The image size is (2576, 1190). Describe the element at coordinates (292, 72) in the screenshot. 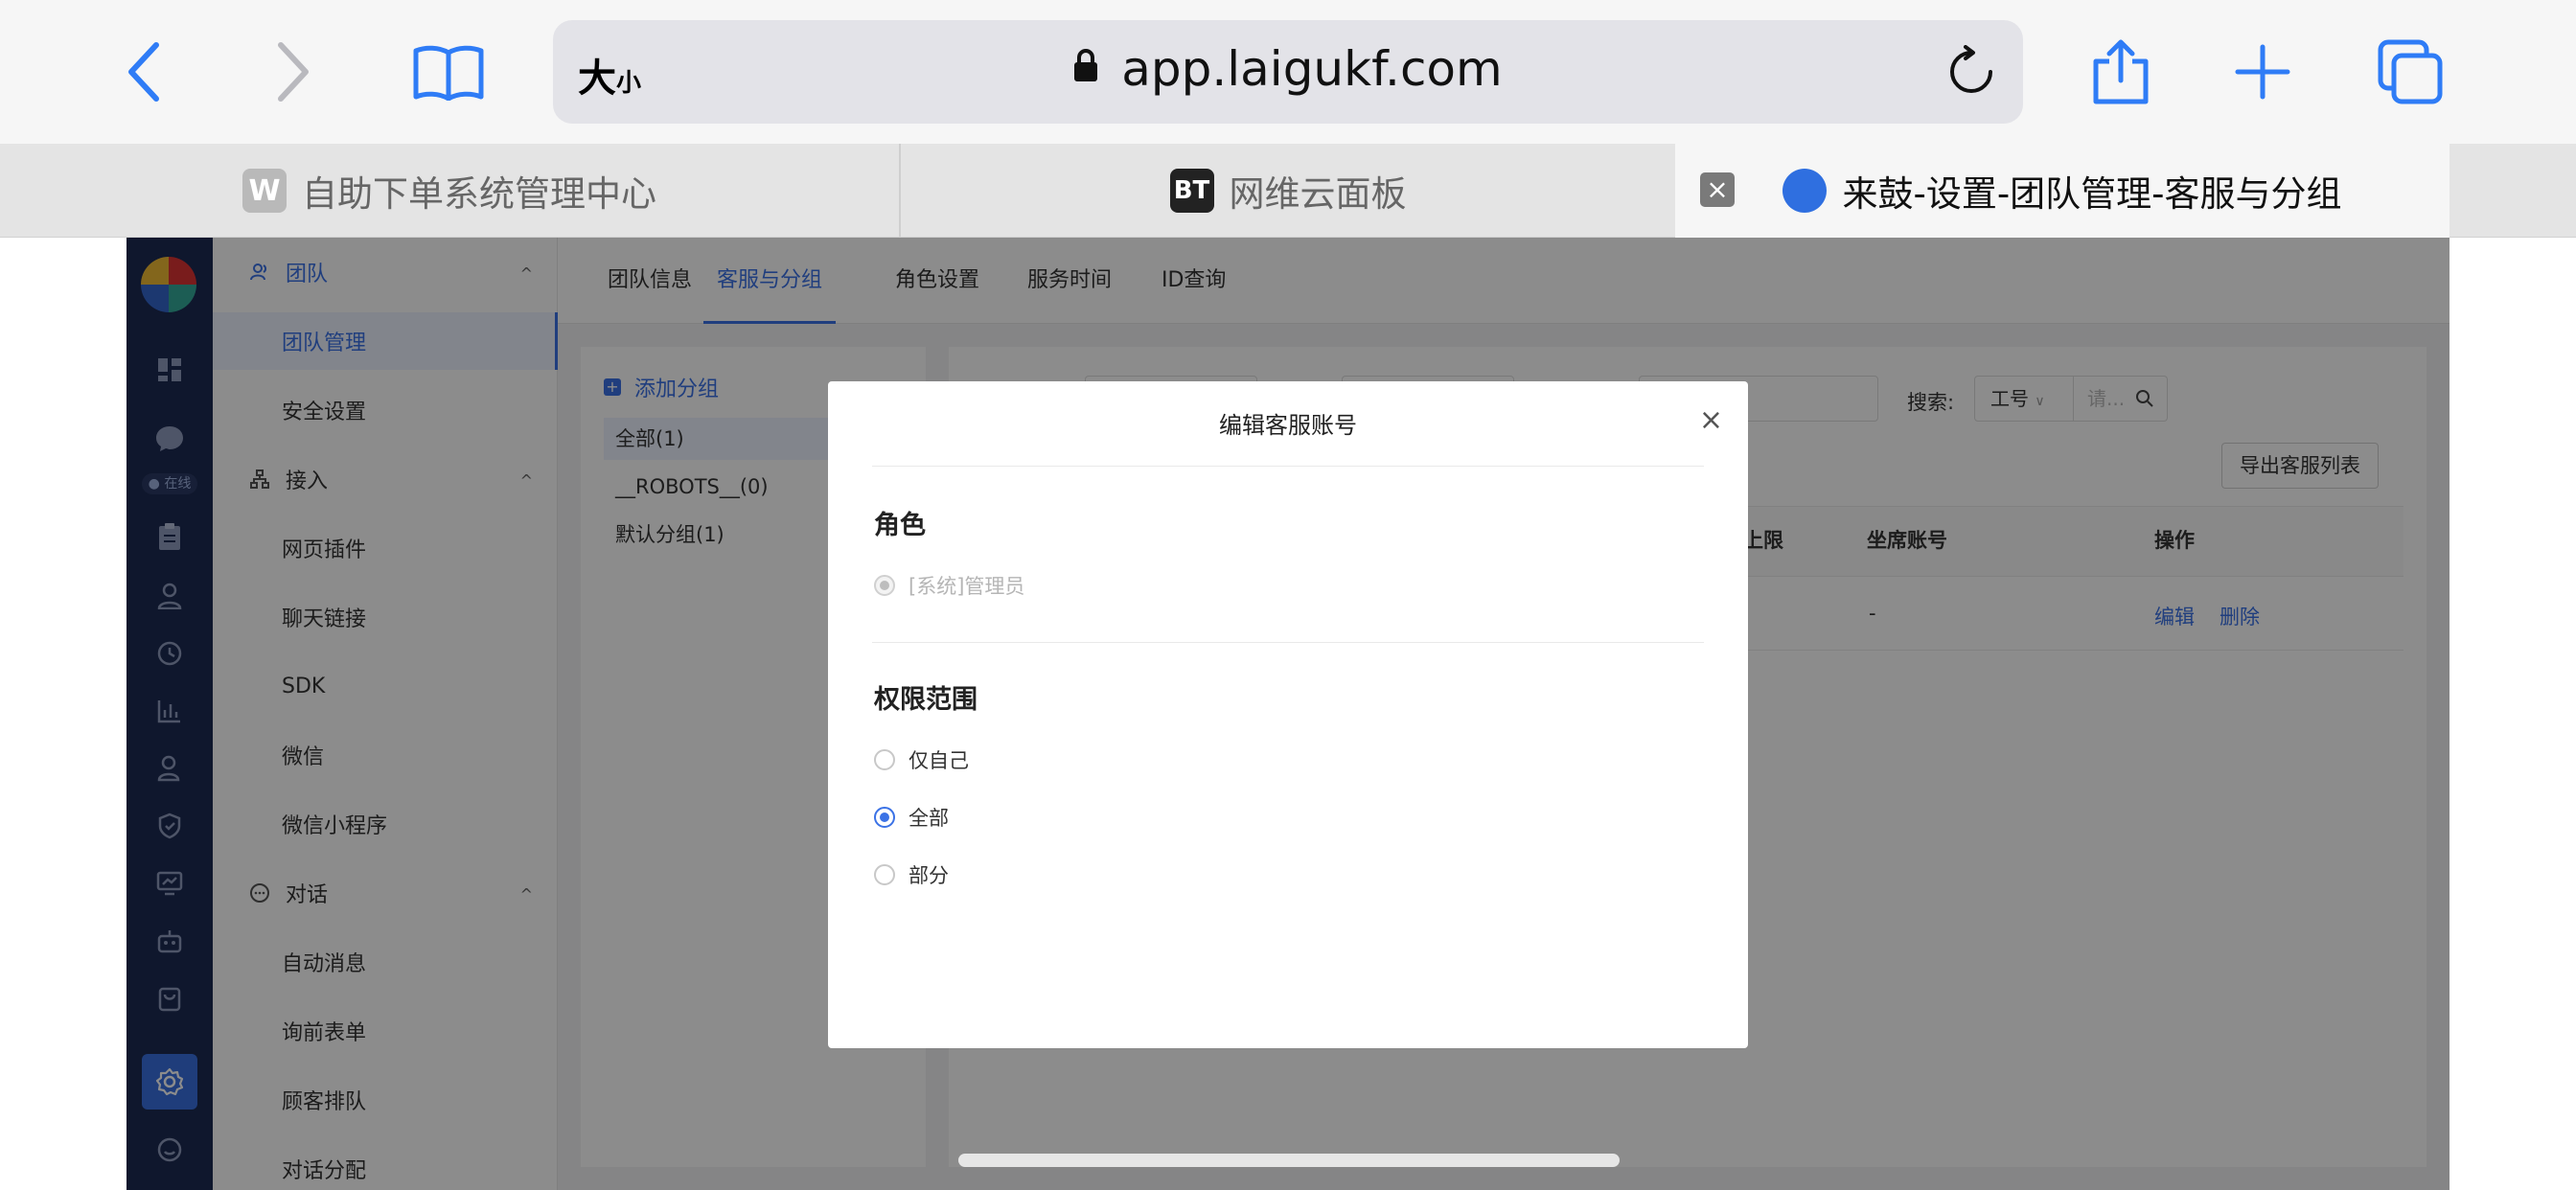

I see `forward-icon` at that location.